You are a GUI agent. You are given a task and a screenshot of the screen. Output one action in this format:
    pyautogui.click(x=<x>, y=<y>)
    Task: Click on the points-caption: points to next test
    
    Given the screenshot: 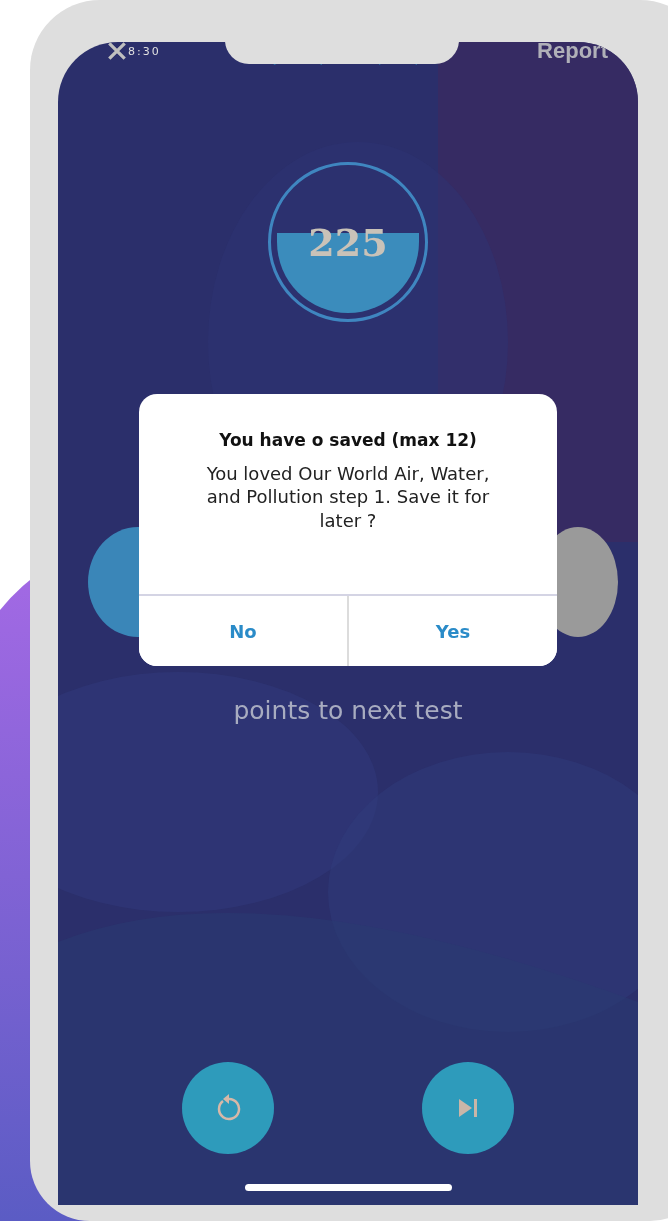 What is the action you would take?
    pyautogui.click(x=348, y=710)
    